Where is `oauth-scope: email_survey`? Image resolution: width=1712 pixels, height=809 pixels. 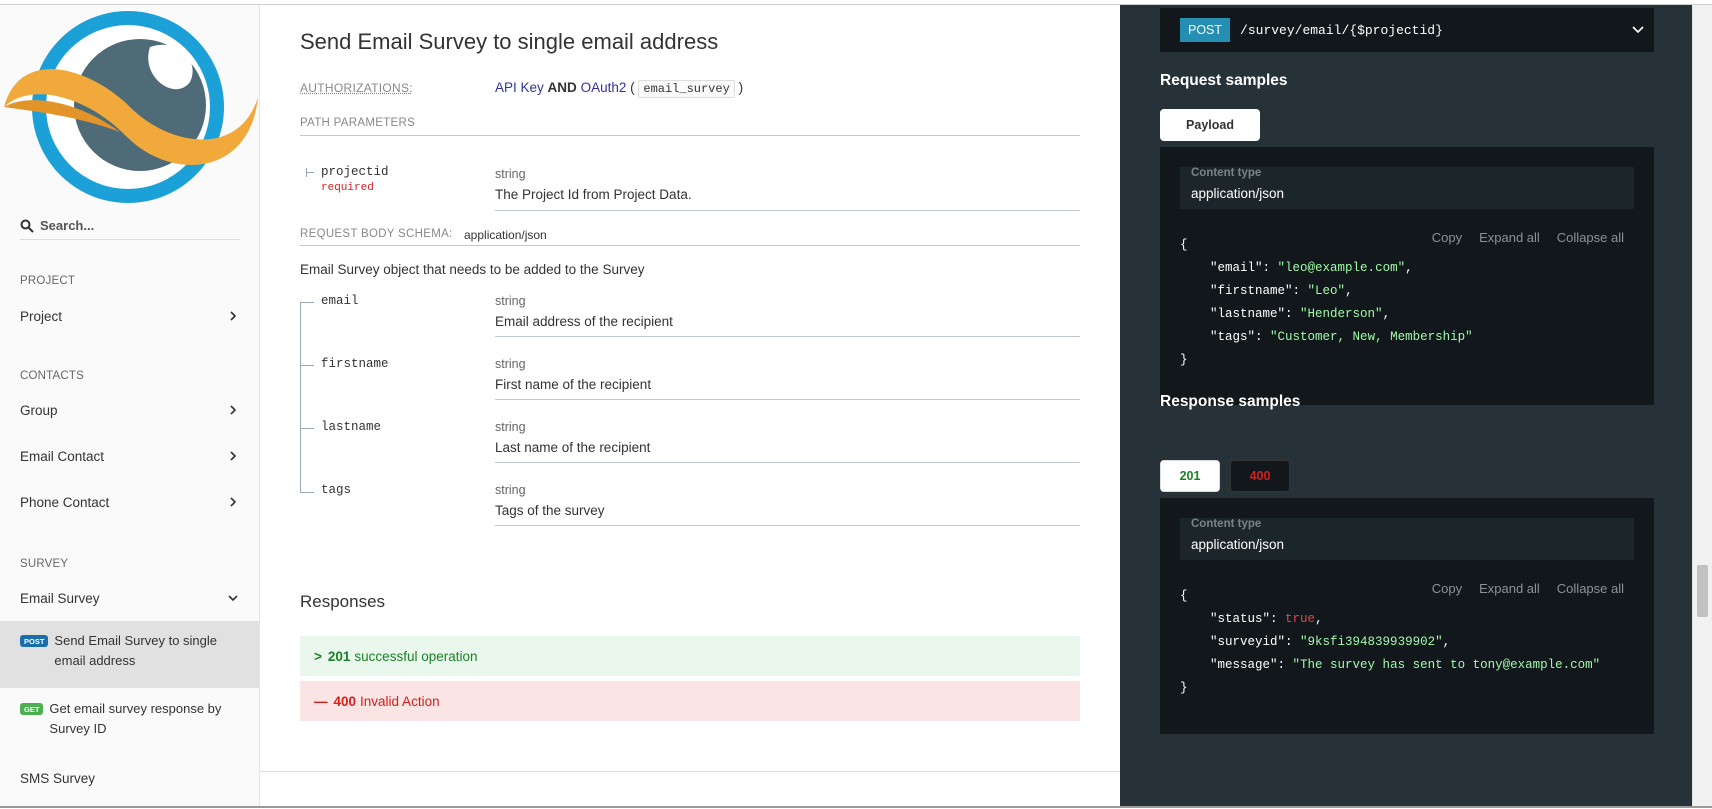 oauth-scope: email_survey is located at coordinates (686, 89).